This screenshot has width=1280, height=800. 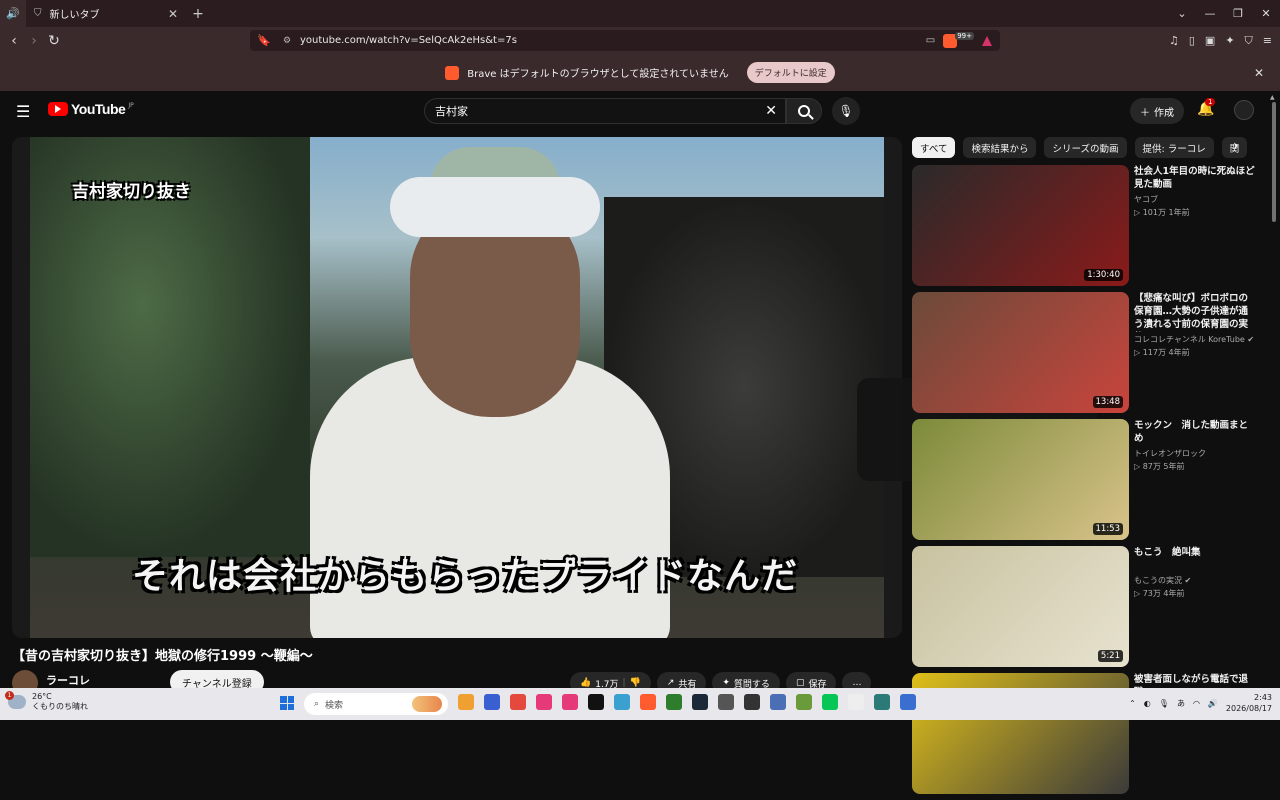 I want to click on weather-widget: 1 26°C くもりのち晴れ, so click(x=46, y=701).